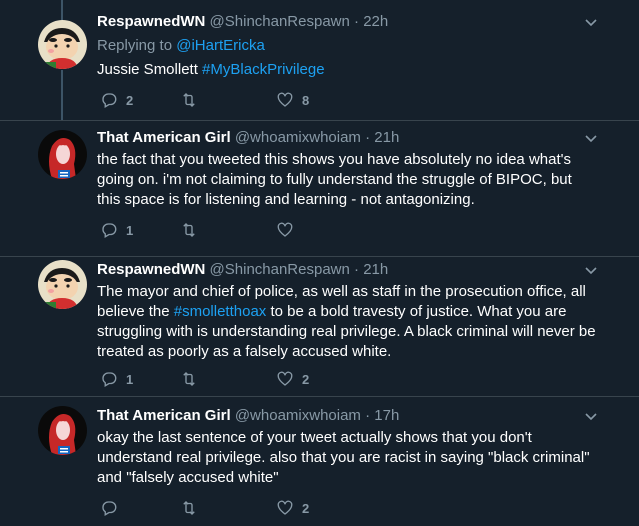 The image size is (639, 526). I want to click on tweet-actions: 2 8, so click(228, 100).